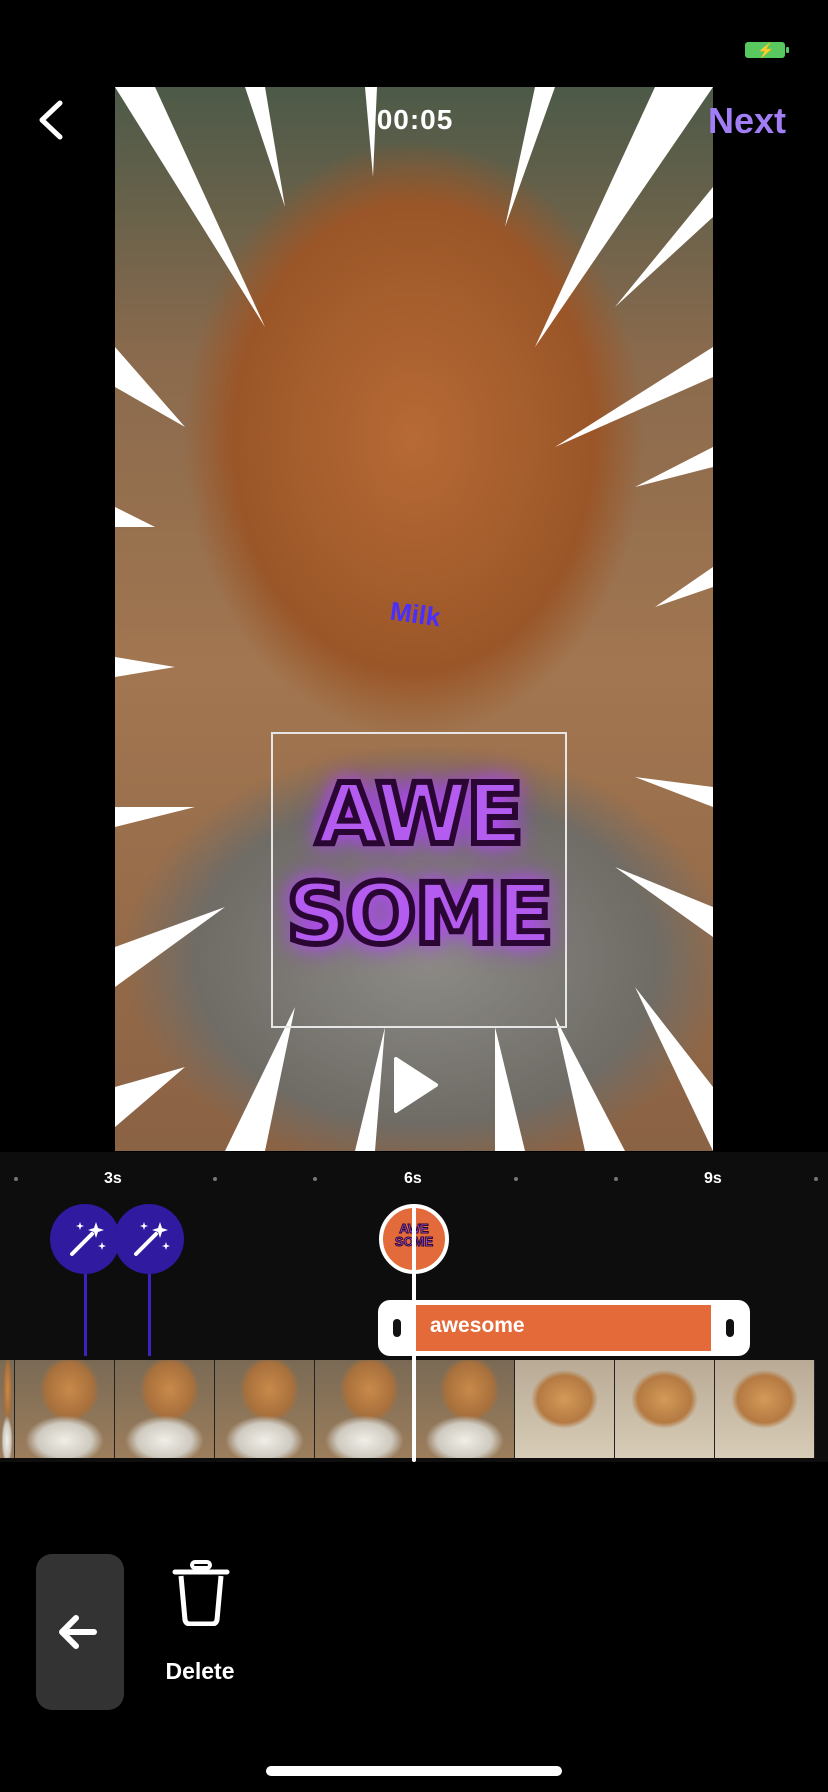 The height and width of the screenshot is (1792, 828). I want to click on sticker-clip: awesome, so click(564, 1328).